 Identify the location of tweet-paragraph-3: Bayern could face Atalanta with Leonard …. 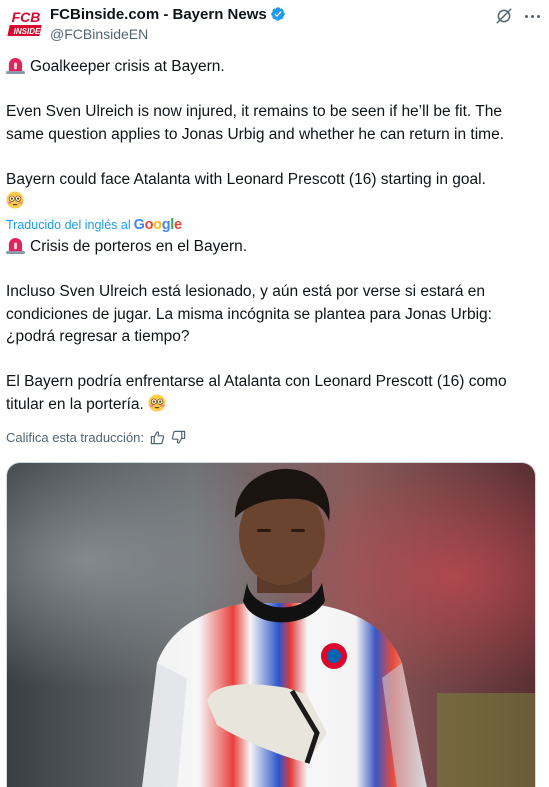
(273, 191).